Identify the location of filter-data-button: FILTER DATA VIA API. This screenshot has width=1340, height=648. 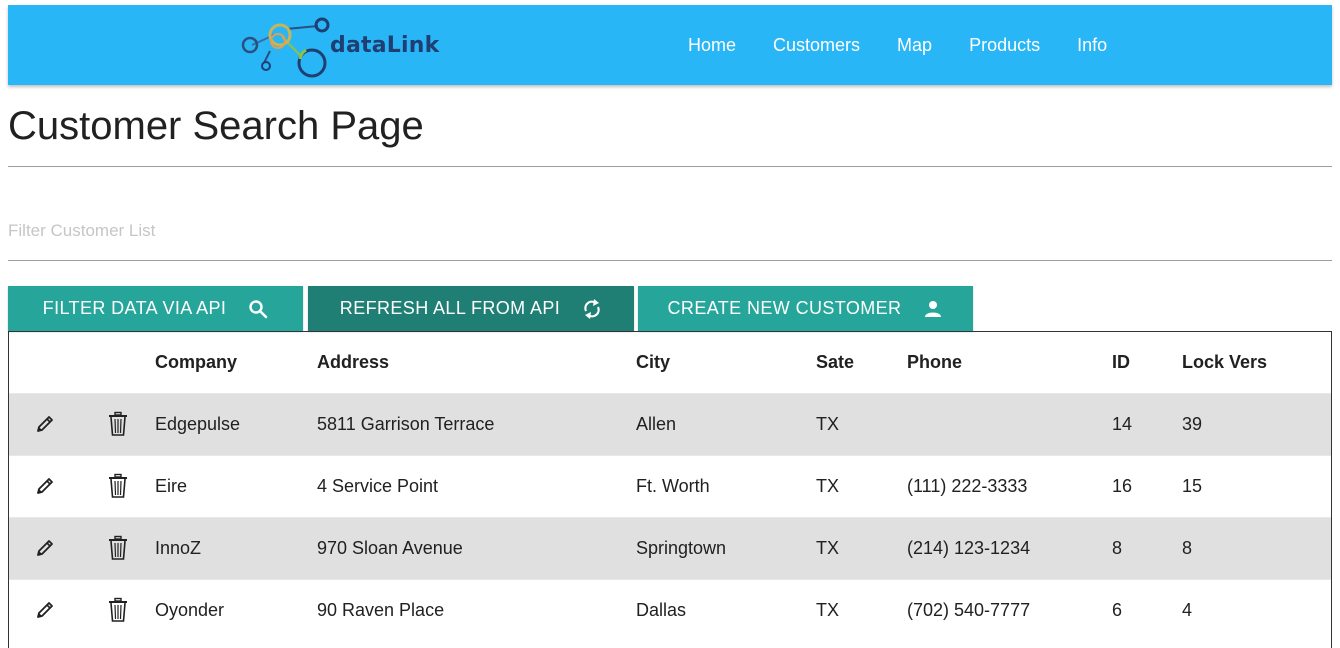
(155, 308).